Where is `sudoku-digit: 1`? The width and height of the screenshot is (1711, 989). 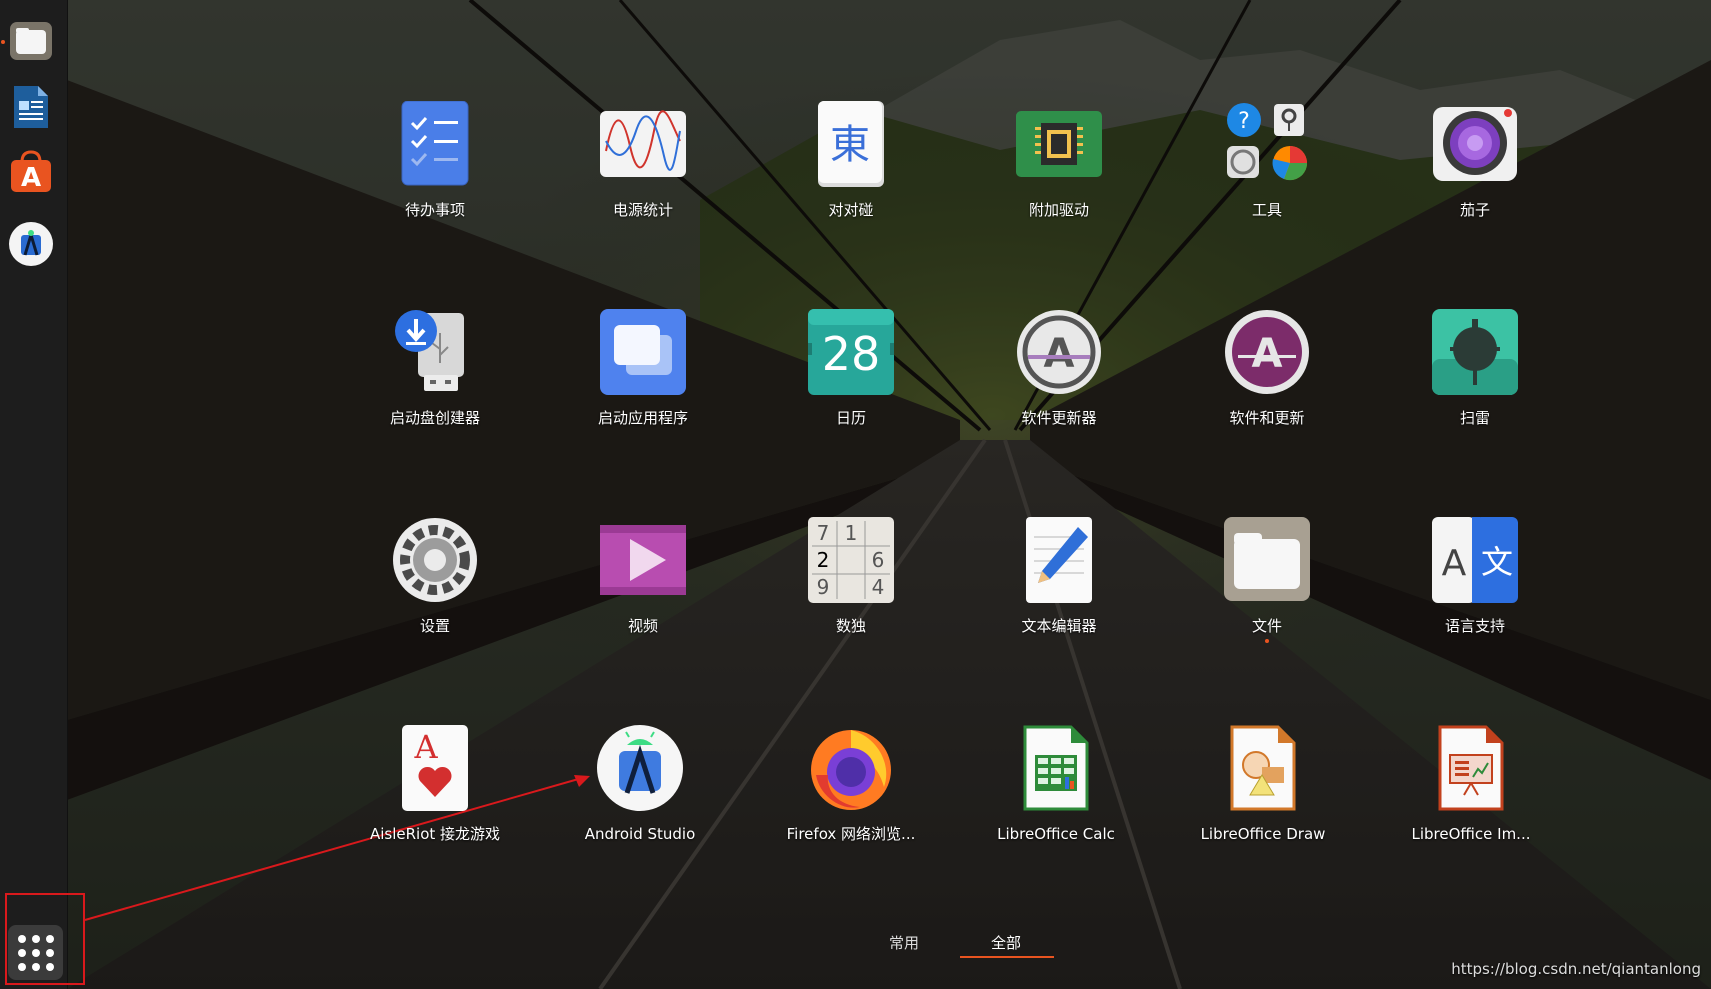
sudoku-digit: 1 is located at coordinates (851, 533).